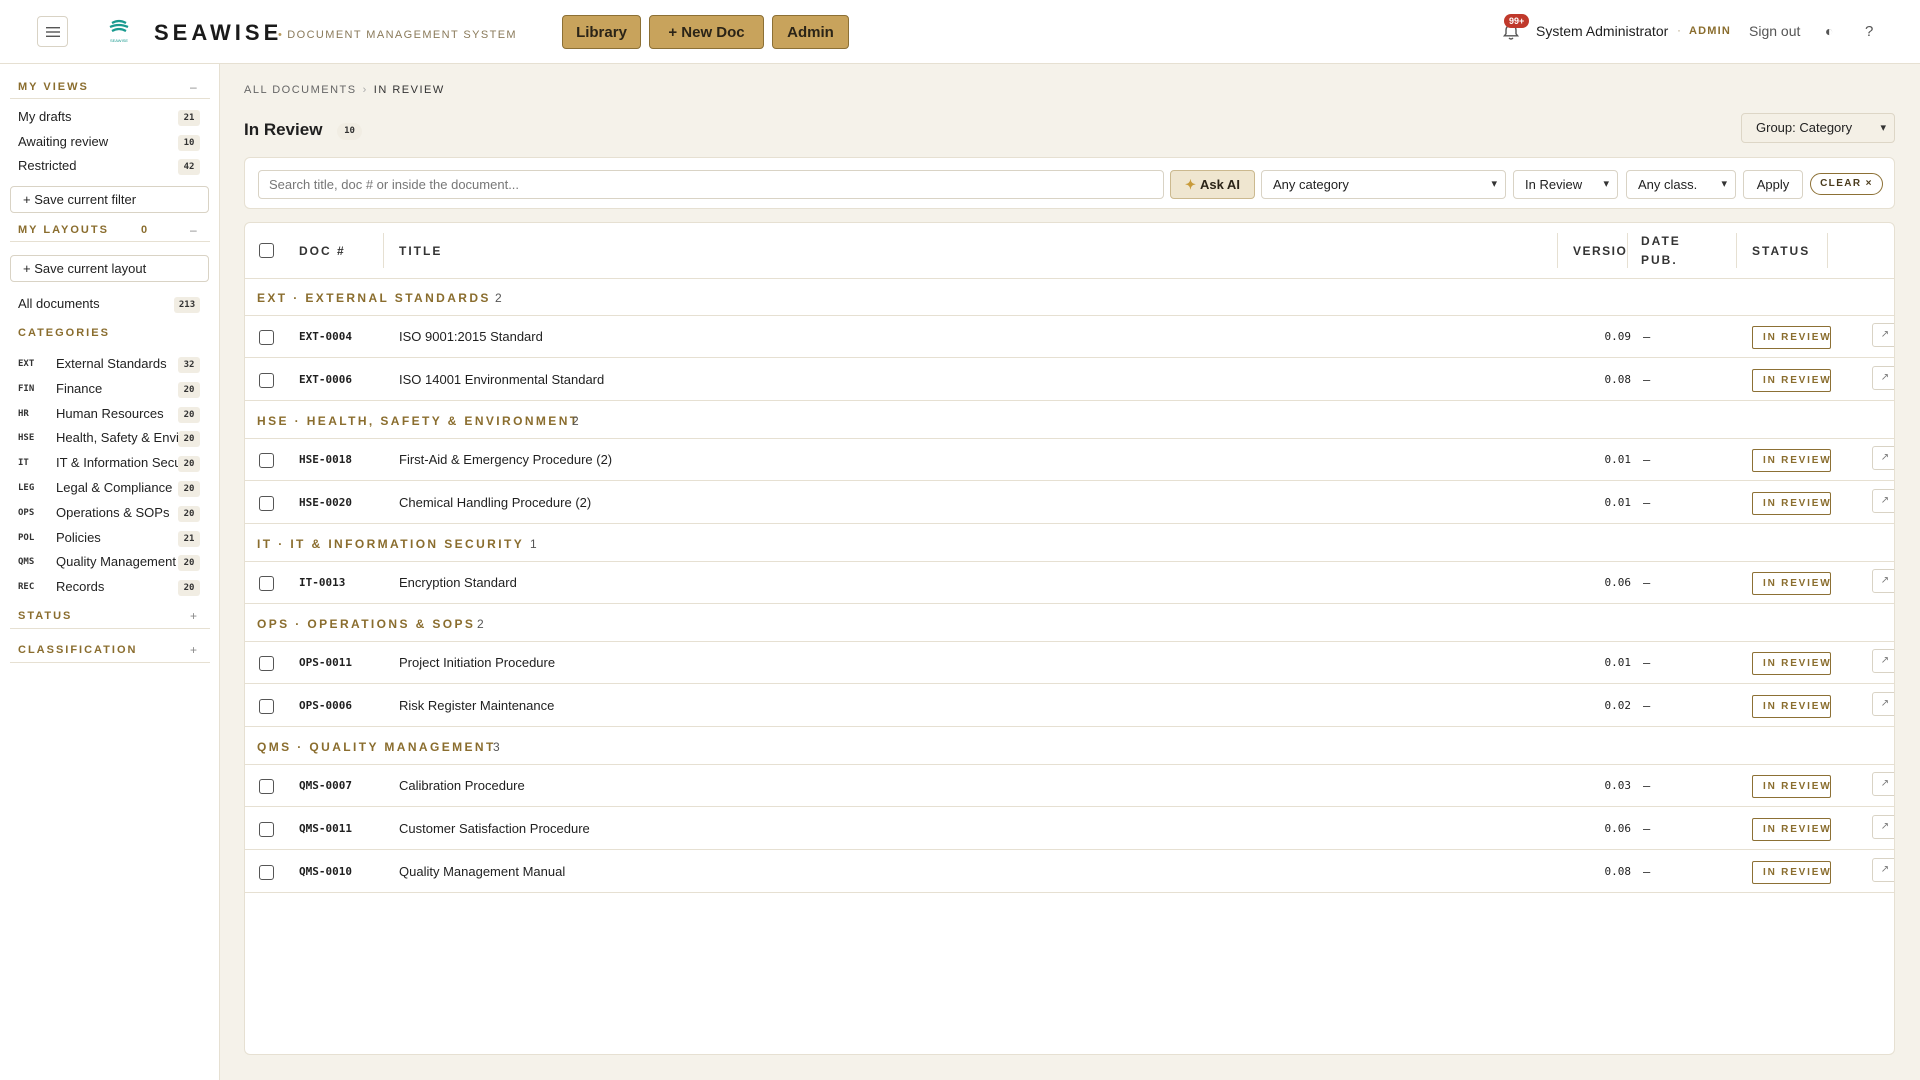 This screenshot has width=1920, height=1080. Describe the element at coordinates (1829, 31) in the screenshot. I see `theme-toggle-icon: ◐` at that location.